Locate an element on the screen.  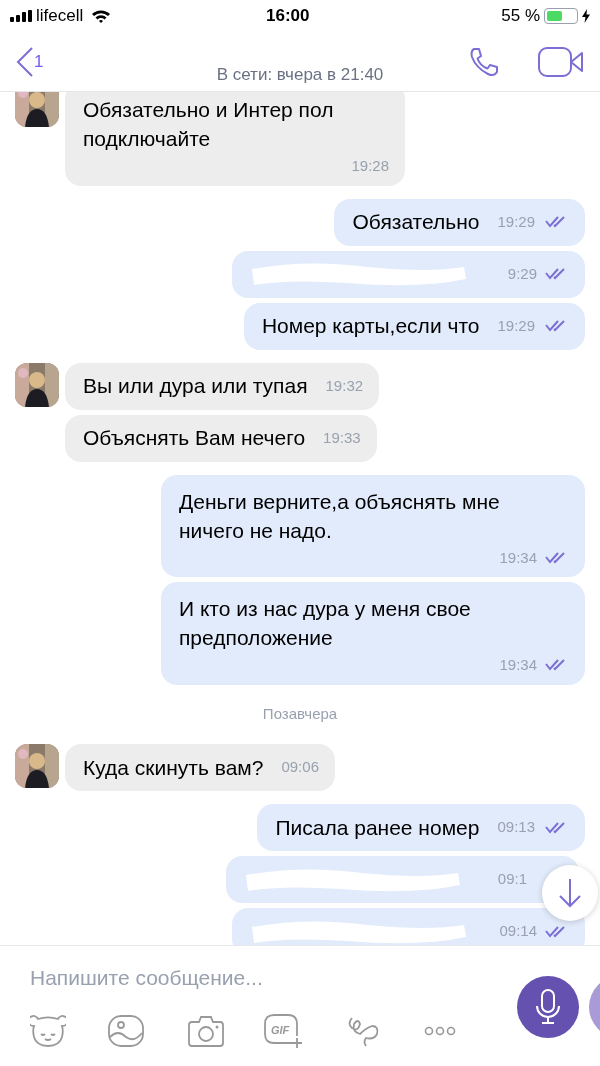
message-text: Обязательно is located at coordinates (416, 222).